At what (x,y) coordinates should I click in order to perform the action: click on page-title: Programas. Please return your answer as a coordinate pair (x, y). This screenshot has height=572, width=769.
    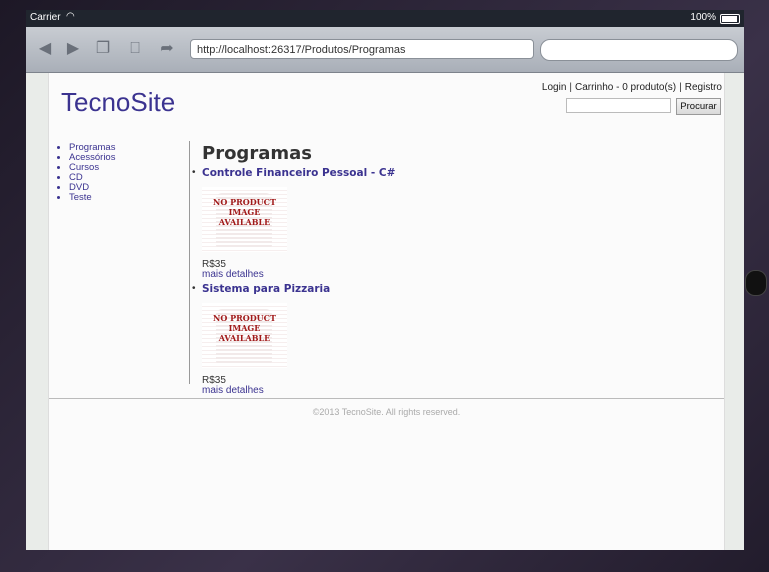
    Looking at the image, I should click on (257, 153).